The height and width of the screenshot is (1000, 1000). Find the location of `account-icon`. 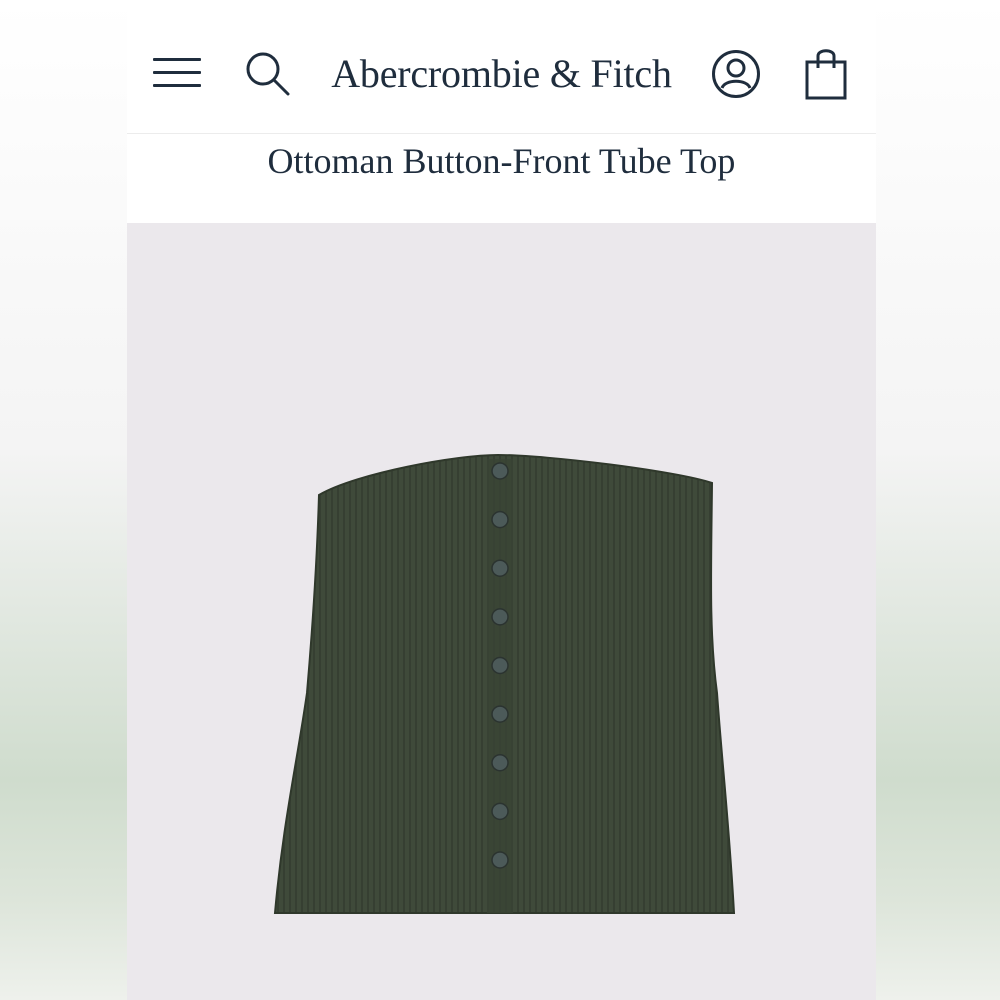

account-icon is located at coordinates (736, 74).